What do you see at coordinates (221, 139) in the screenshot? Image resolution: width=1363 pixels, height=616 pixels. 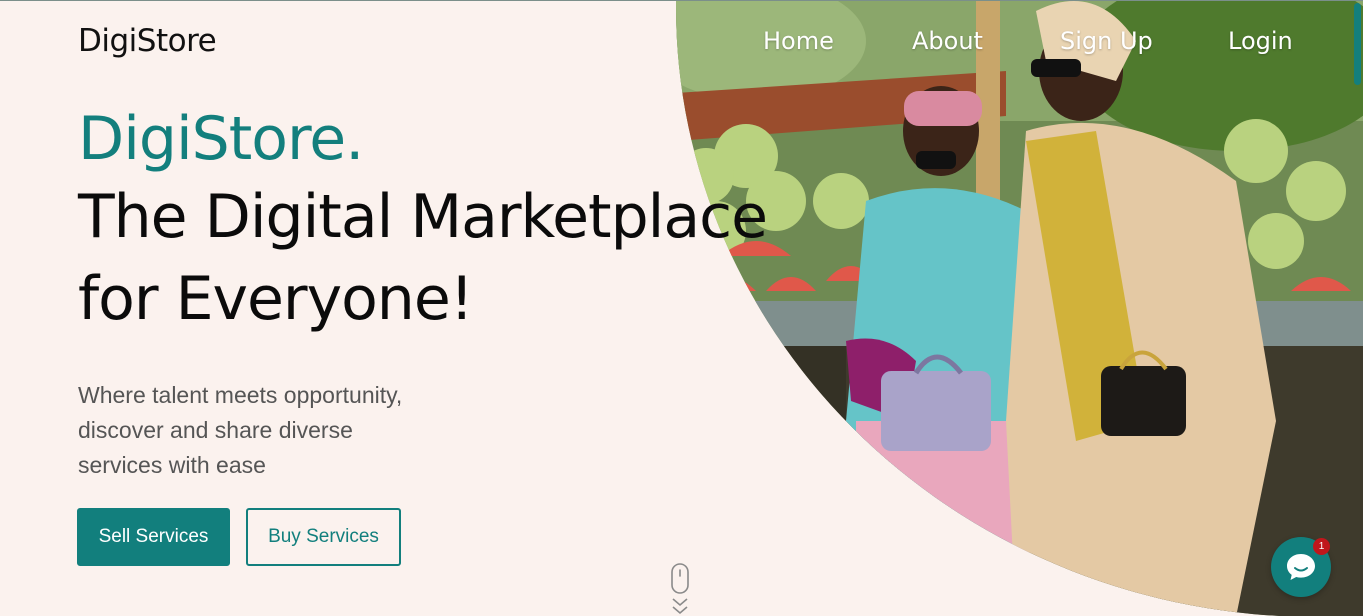 I see `hero-brand-heading: DigiStore.` at bounding box center [221, 139].